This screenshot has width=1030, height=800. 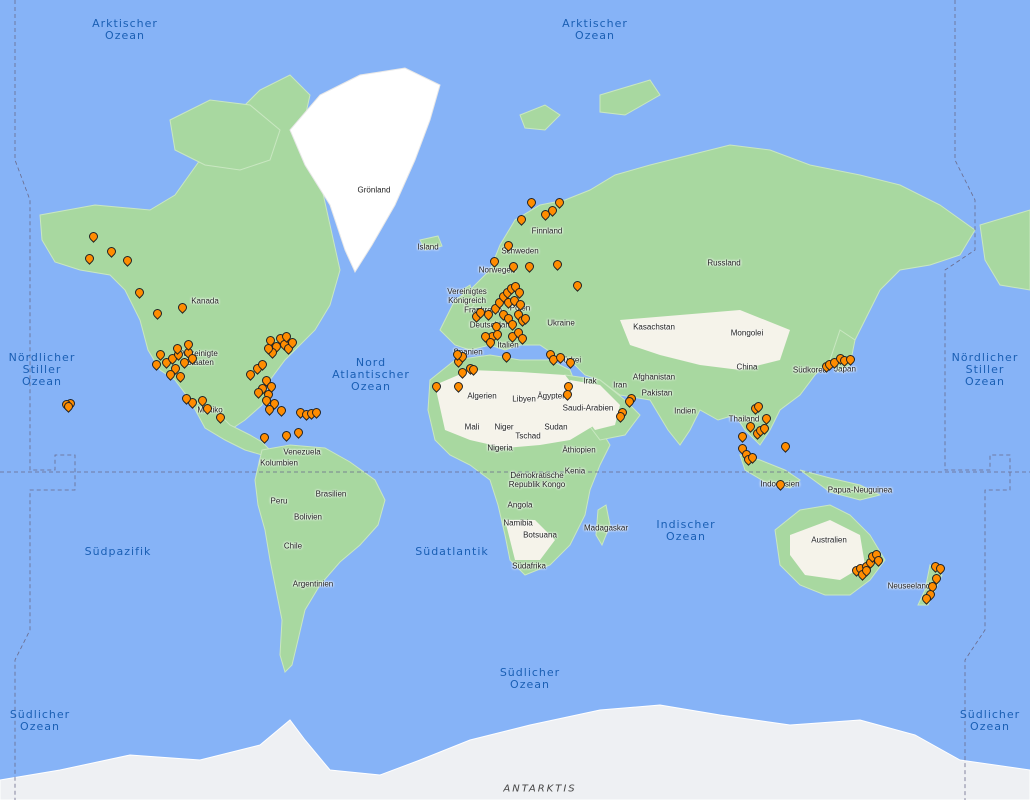 I want to click on land-chukotka-east, so click(x=1004, y=250).